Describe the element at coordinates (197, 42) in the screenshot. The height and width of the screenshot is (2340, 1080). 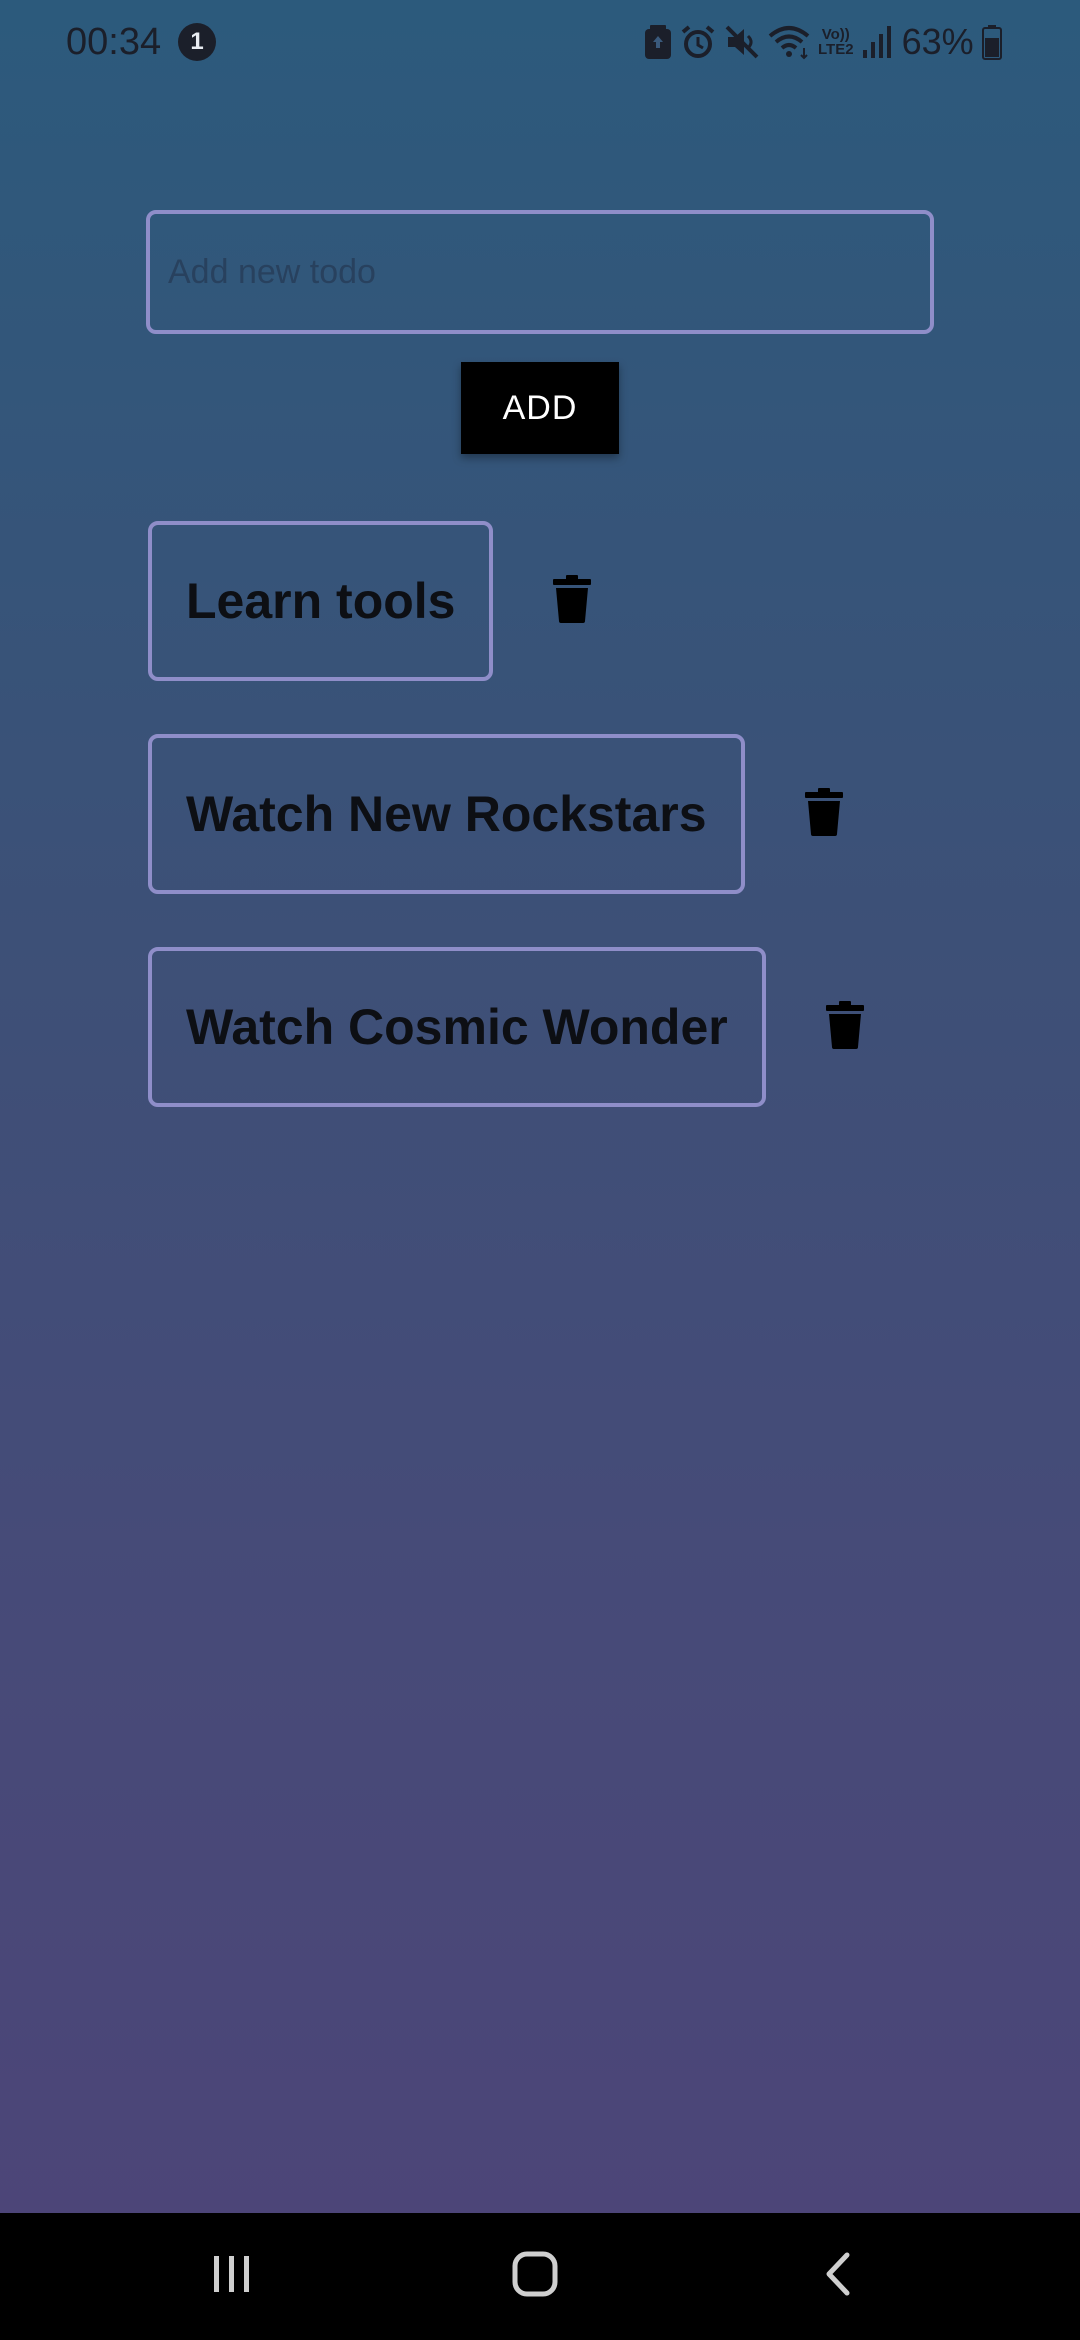
I see `notification-count-badge: 1` at that location.